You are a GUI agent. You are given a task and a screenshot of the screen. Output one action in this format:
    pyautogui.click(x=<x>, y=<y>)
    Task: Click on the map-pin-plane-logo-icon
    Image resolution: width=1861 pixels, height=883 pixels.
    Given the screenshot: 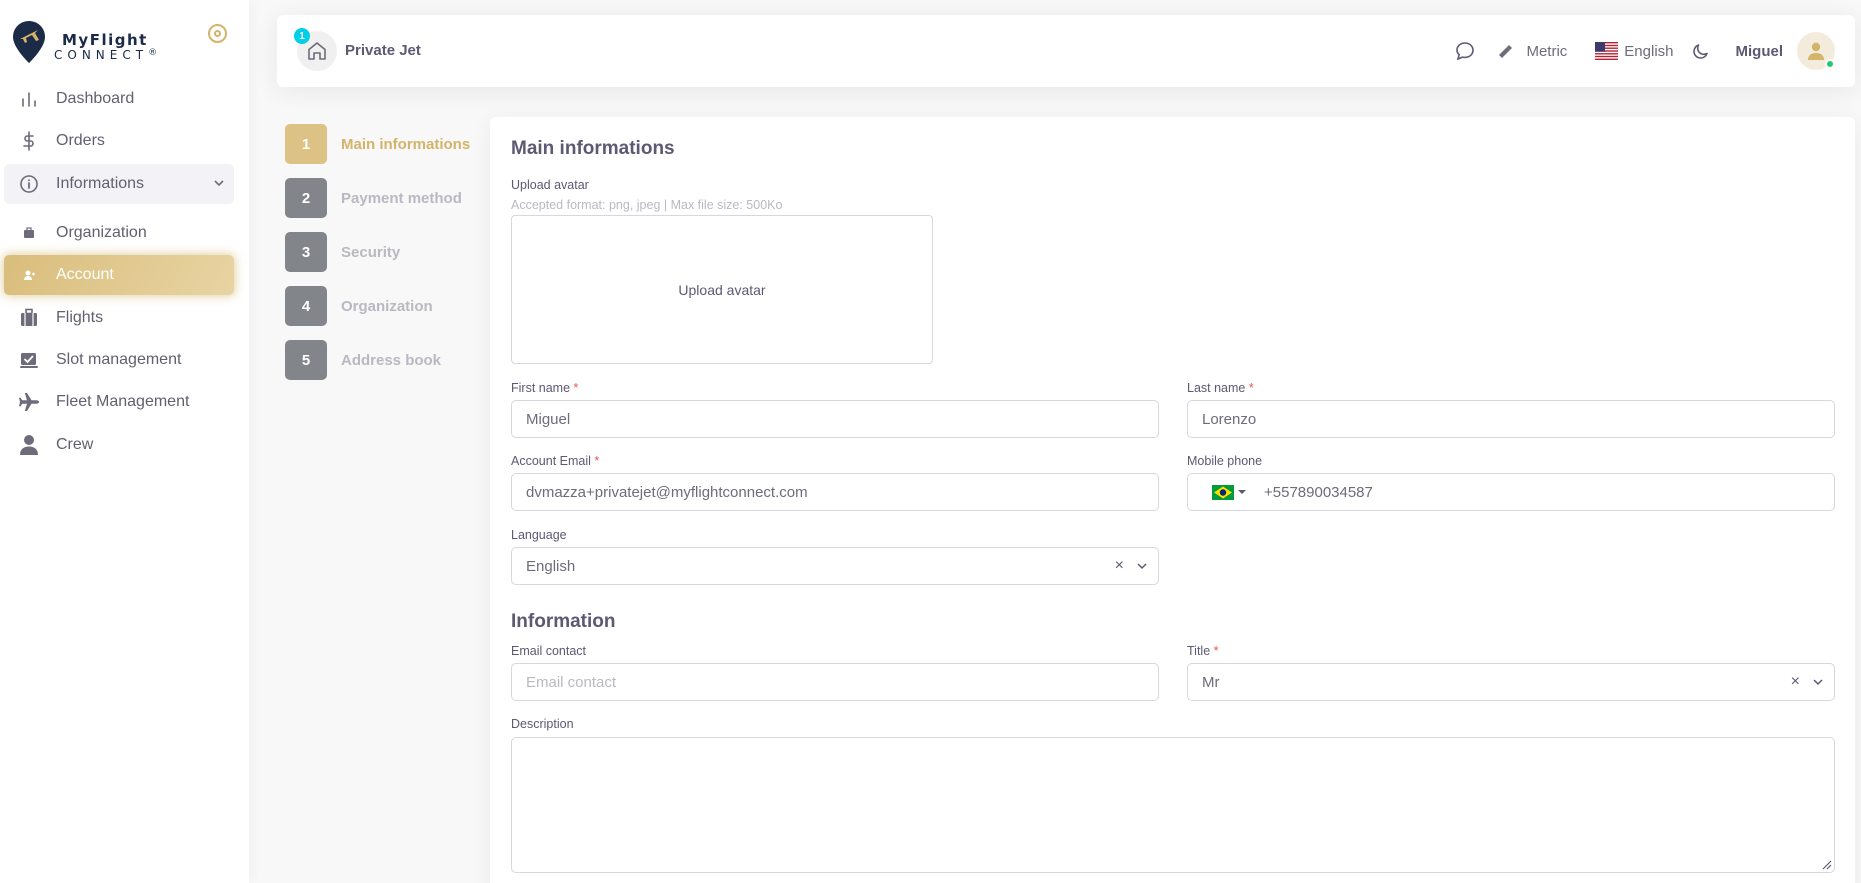 What is the action you would take?
    pyautogui.click(x=29, y=42)
    